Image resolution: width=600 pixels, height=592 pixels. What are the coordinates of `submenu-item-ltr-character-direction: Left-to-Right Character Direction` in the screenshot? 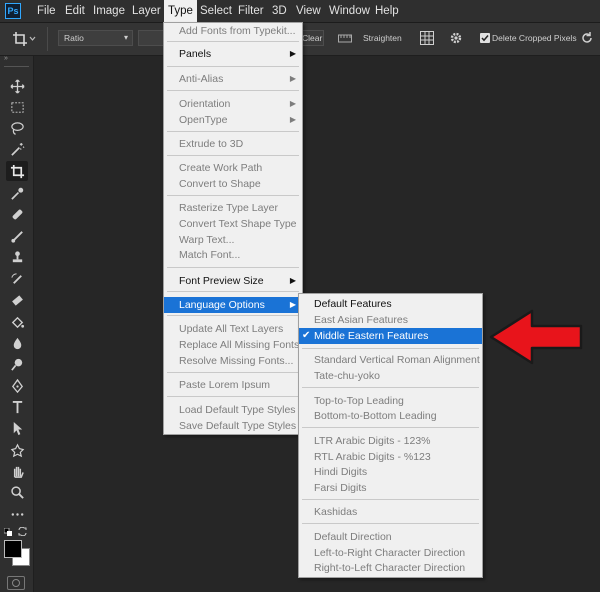 It's located at (390, 553).